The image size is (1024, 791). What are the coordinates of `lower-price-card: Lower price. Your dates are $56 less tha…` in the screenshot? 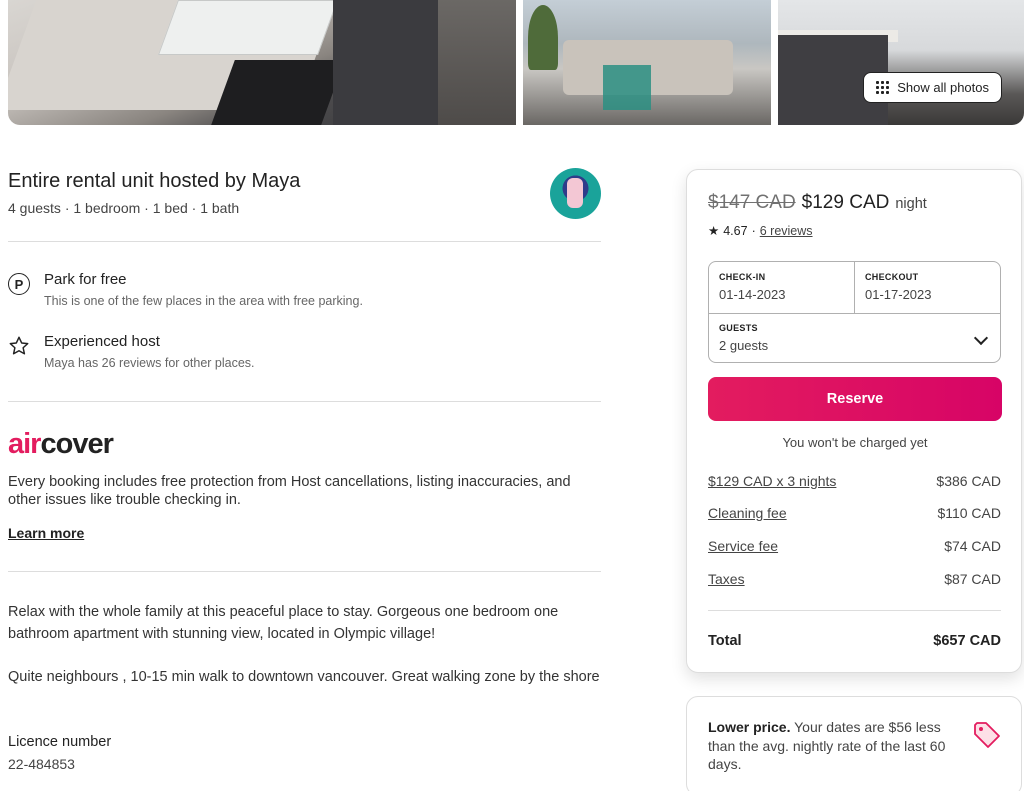 It's located at (854, 743).